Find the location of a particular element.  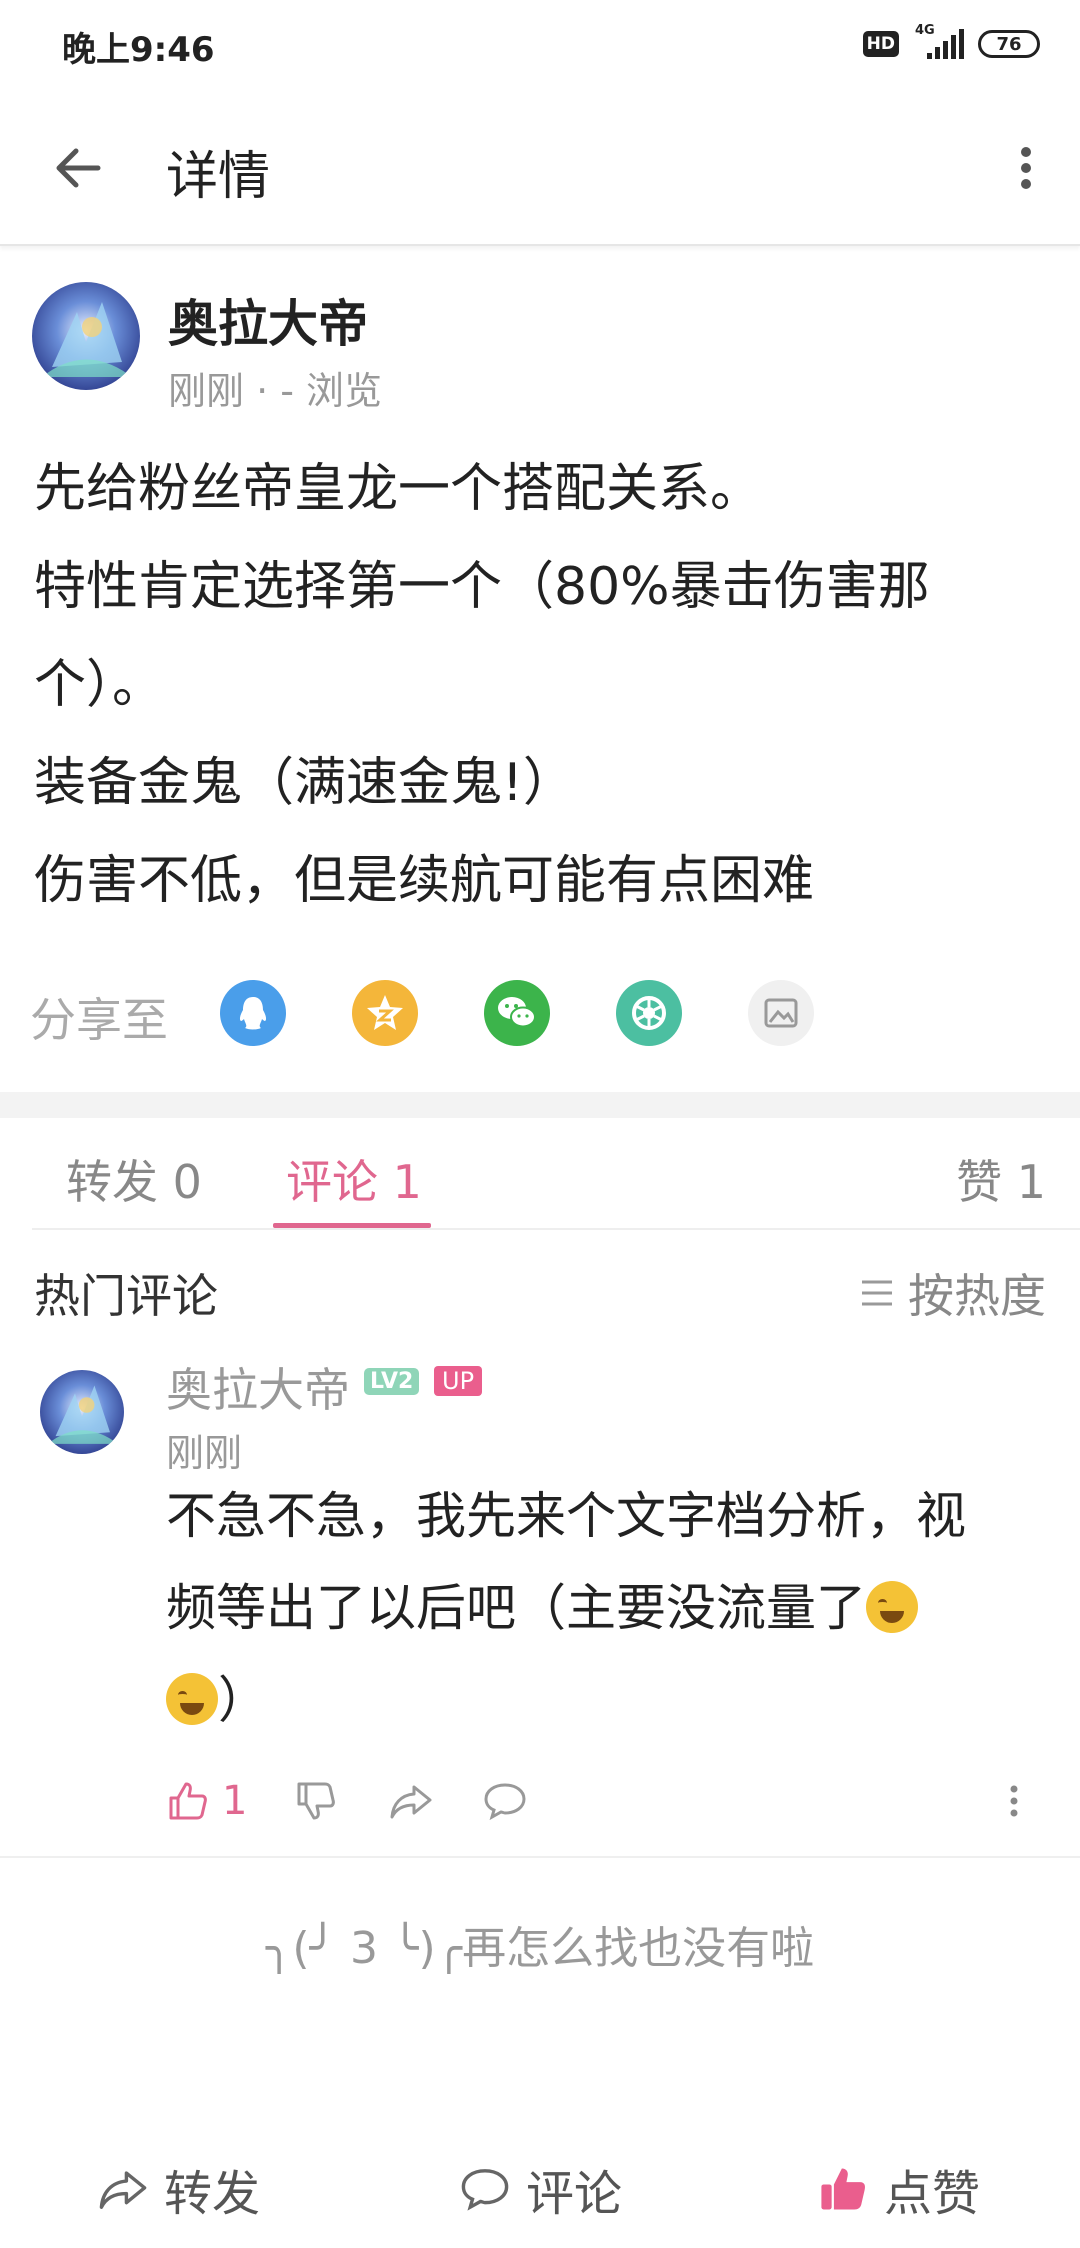

bottom-comment-label: 评论 is located at coordinates (574, 2194).